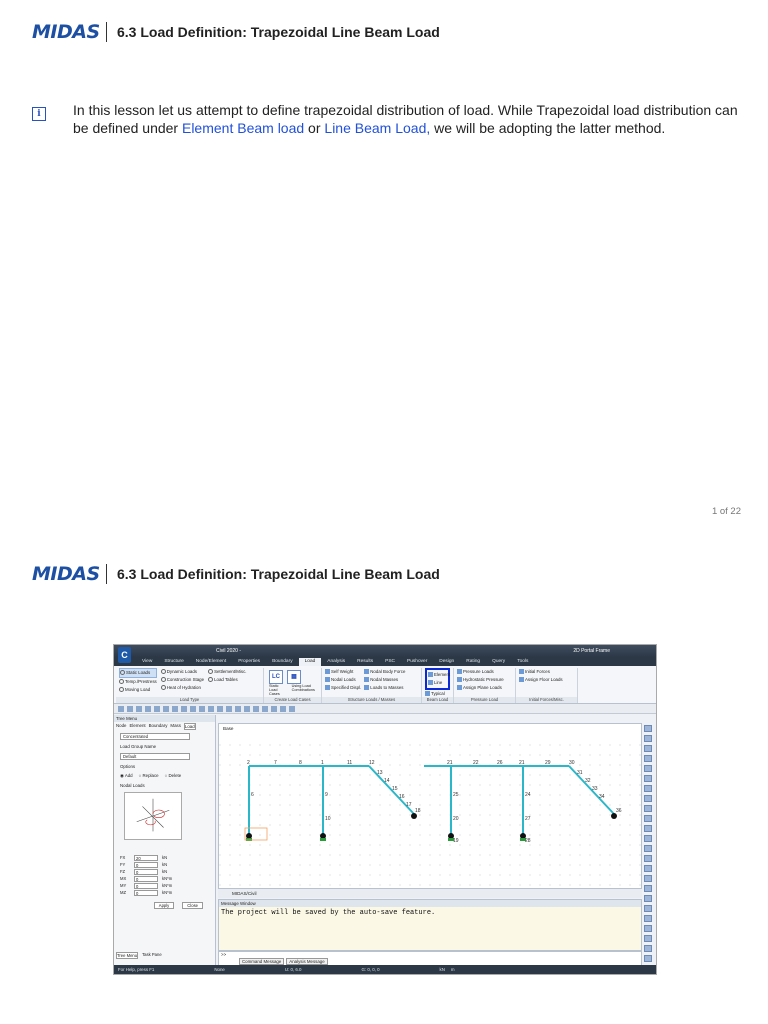 This screenshot has width=768, height=1024. What do you see at coordinates (546, 680) in the screenshot?
I see `assign-floor-loads-button: Assign Floor Loads` at bounding box center [546, 680].